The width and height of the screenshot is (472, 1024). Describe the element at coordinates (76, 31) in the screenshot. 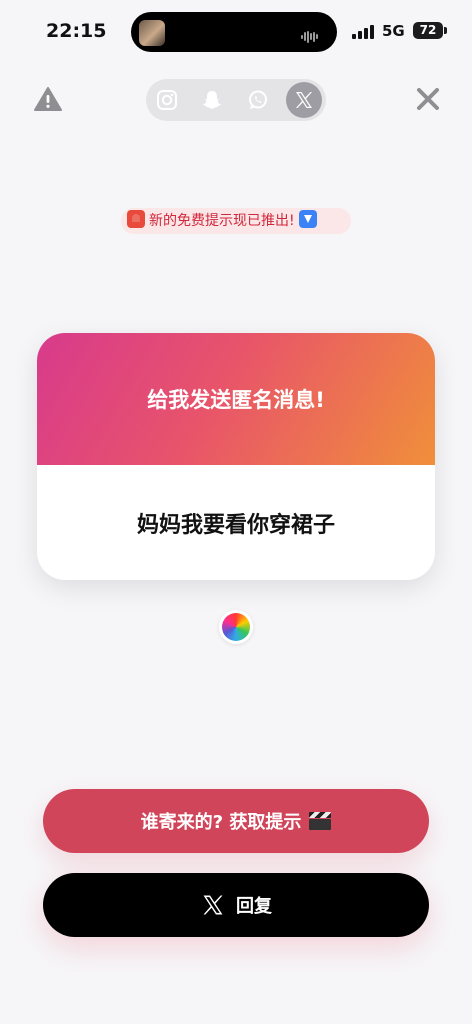

I see `status-time: 22:15` at that location.